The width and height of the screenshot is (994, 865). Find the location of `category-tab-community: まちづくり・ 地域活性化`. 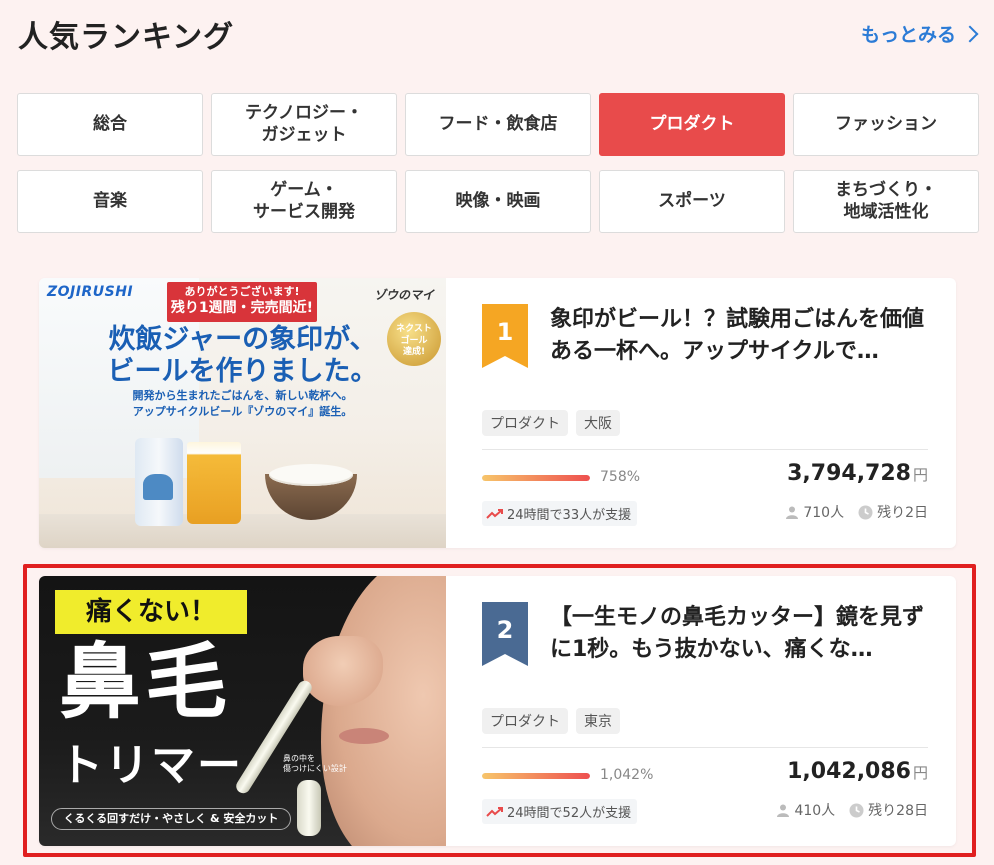

category-tab-community: まちづくり・ 地域活性化 is located at coordinates (886, 201).